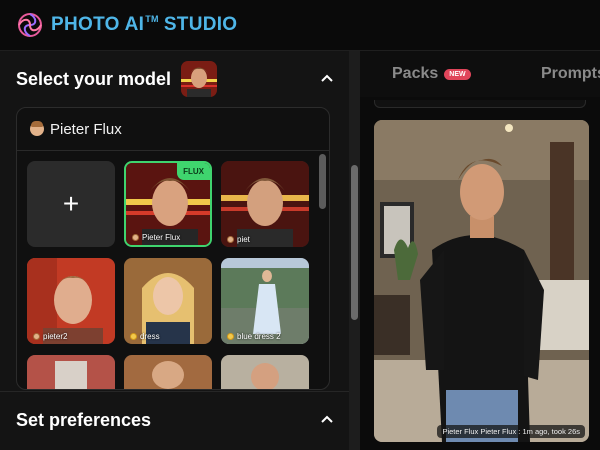  I want to click on plus-icon: +, so click(71, 203).